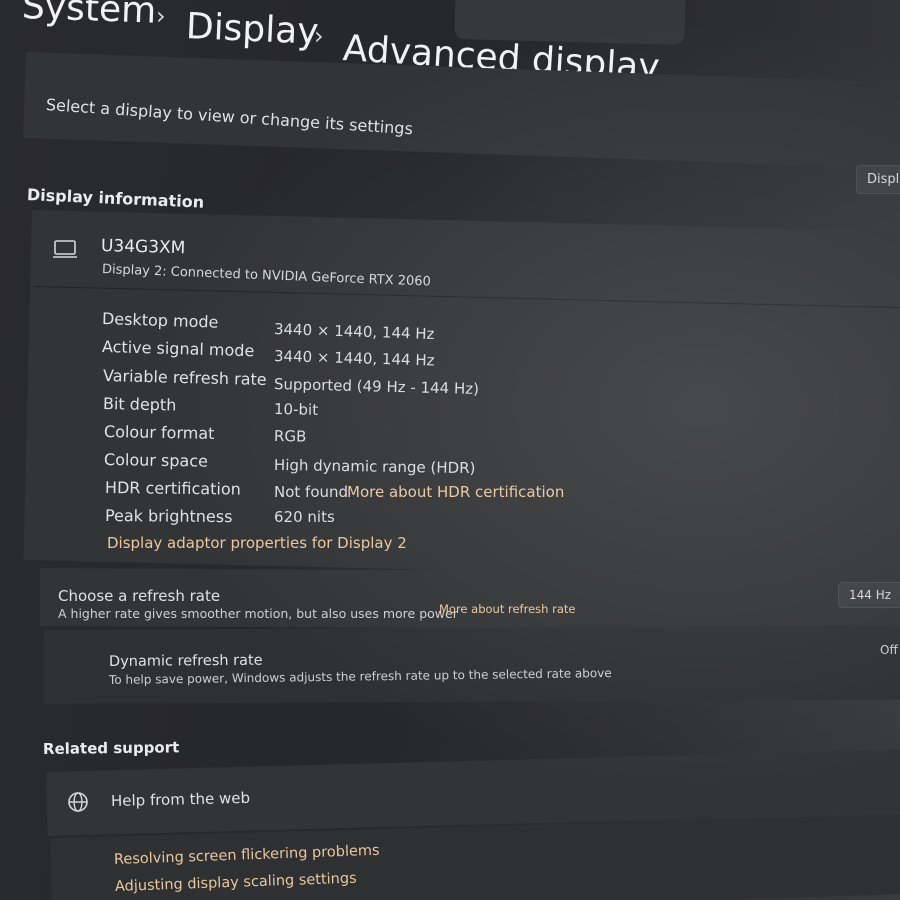 The width and height of the screenshot is (900, 900). Describe the element at coordinates (180, 799) in the screenshot. I see `help-from-web-title: Help from the web` at that location.